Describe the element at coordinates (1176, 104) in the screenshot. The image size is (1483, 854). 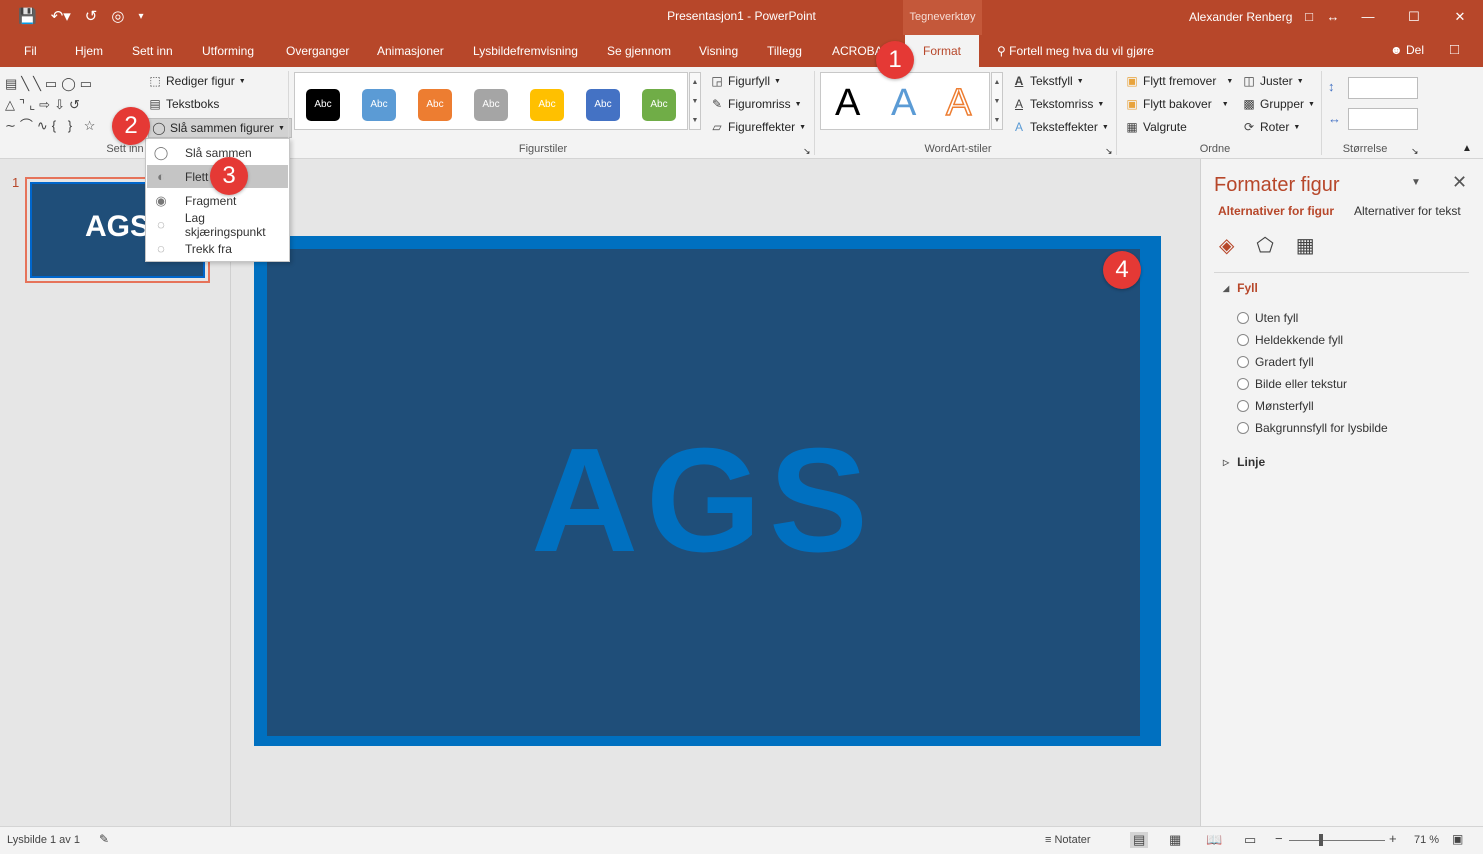
I see `send-backward-button: ▣ Flytt bakover ▼` at that location.